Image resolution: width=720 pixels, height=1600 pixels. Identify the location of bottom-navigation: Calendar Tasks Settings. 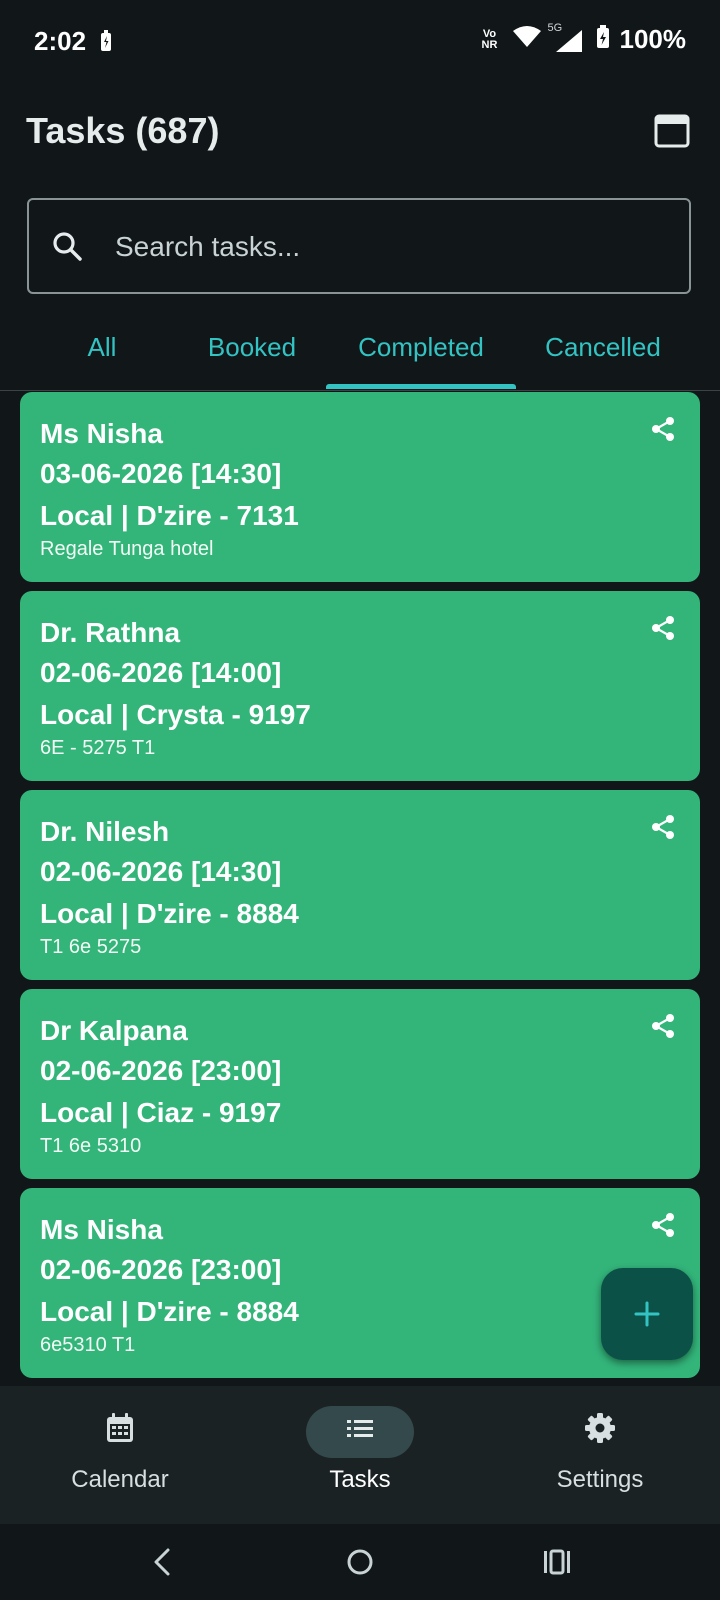
(360, 1455).